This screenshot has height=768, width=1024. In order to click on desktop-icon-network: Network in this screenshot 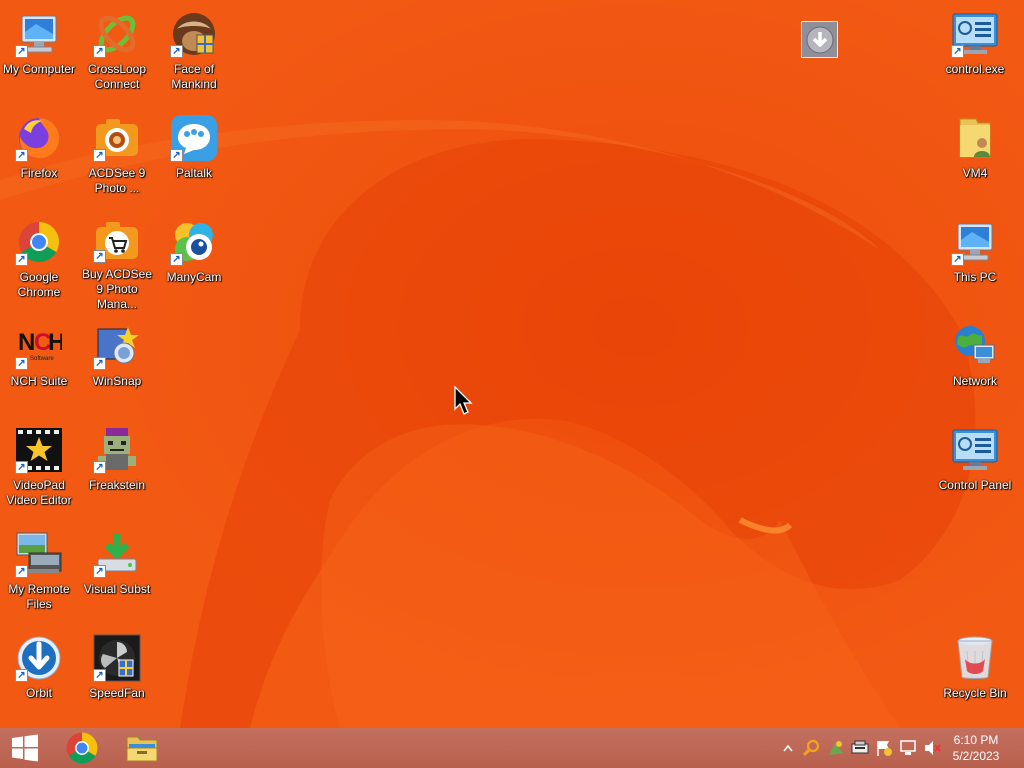, I will do `click(975, 366)`.